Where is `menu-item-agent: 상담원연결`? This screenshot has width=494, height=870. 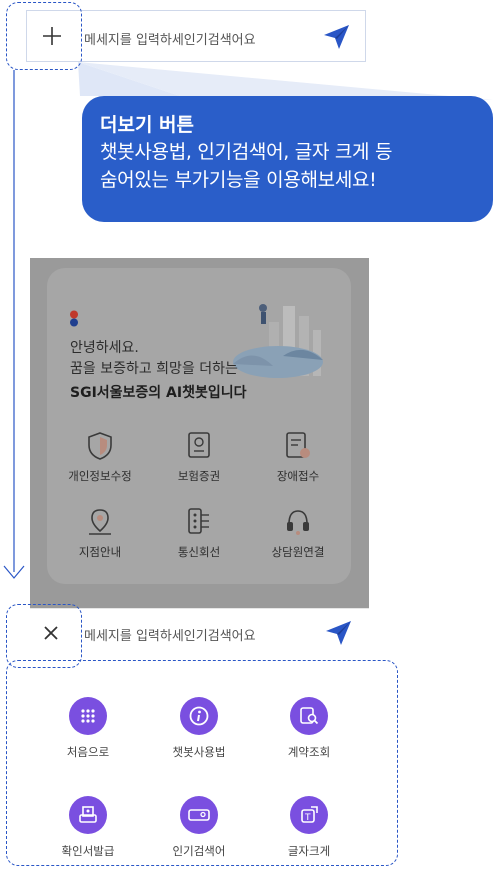
menu-item-agent: 상담원연결 is located at coordinates (298, 533).